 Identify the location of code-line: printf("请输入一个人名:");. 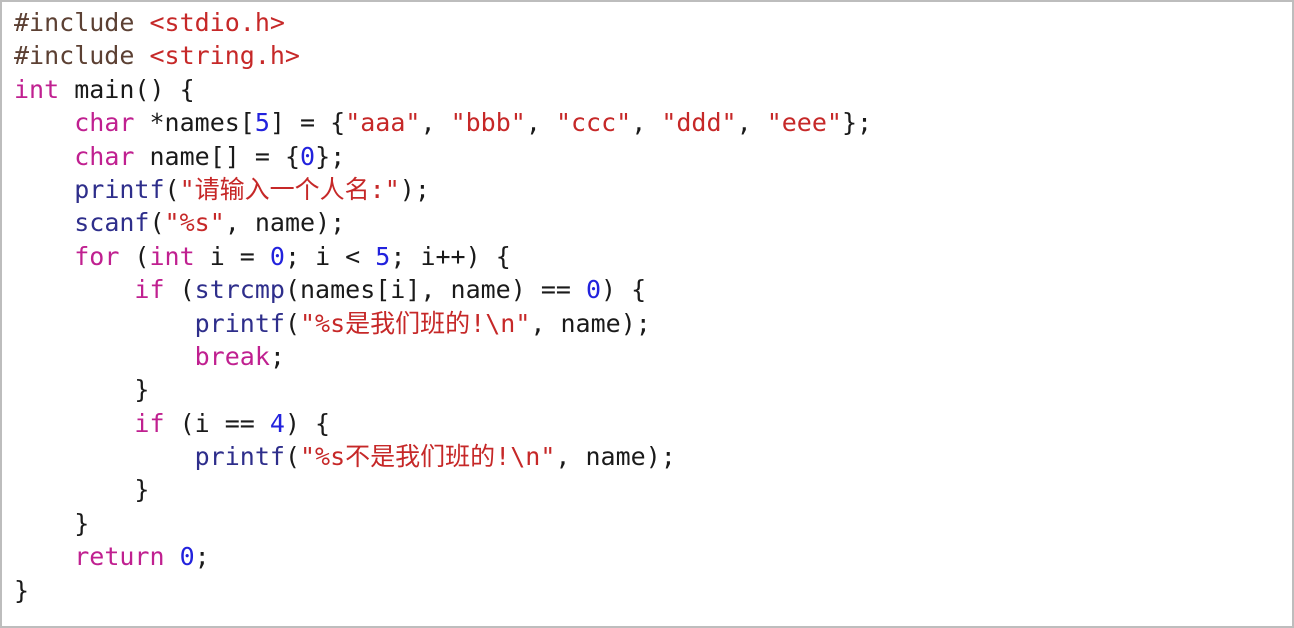
(653, 189).